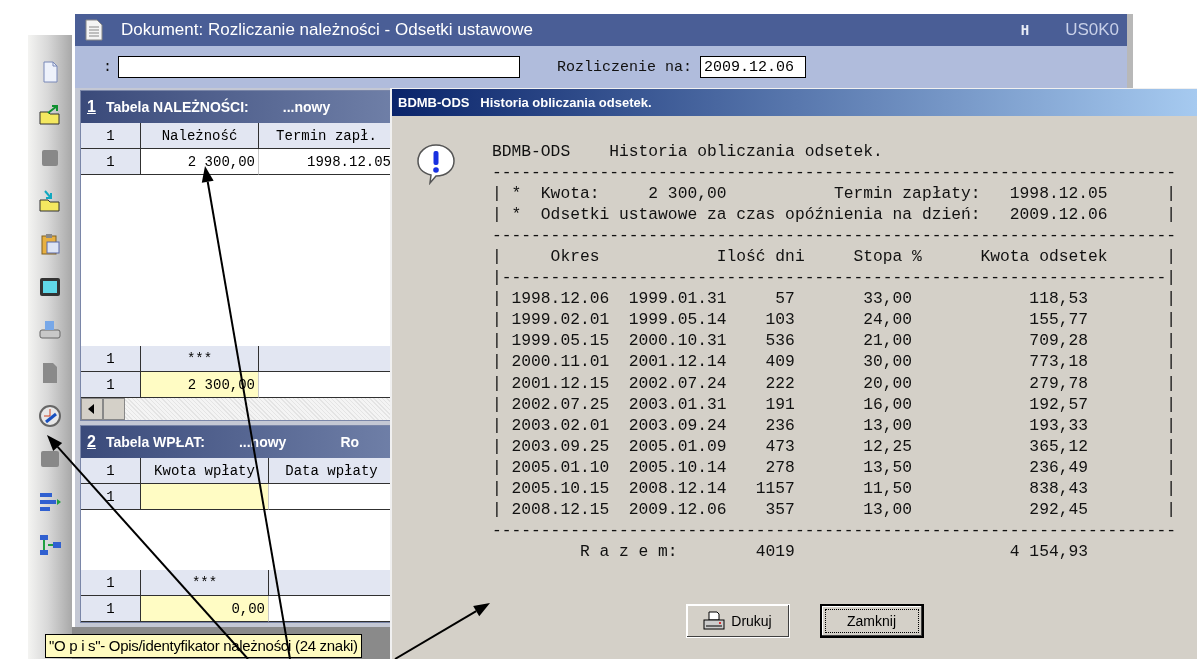 Image resolution: width=1197 pixels, height=659 pixels. Describe the element at coordinates (834, 362) in the screenshot. I see `report-line: | 2000.11.01 2001.12.14 409 30,00 773,18 |` at that location.